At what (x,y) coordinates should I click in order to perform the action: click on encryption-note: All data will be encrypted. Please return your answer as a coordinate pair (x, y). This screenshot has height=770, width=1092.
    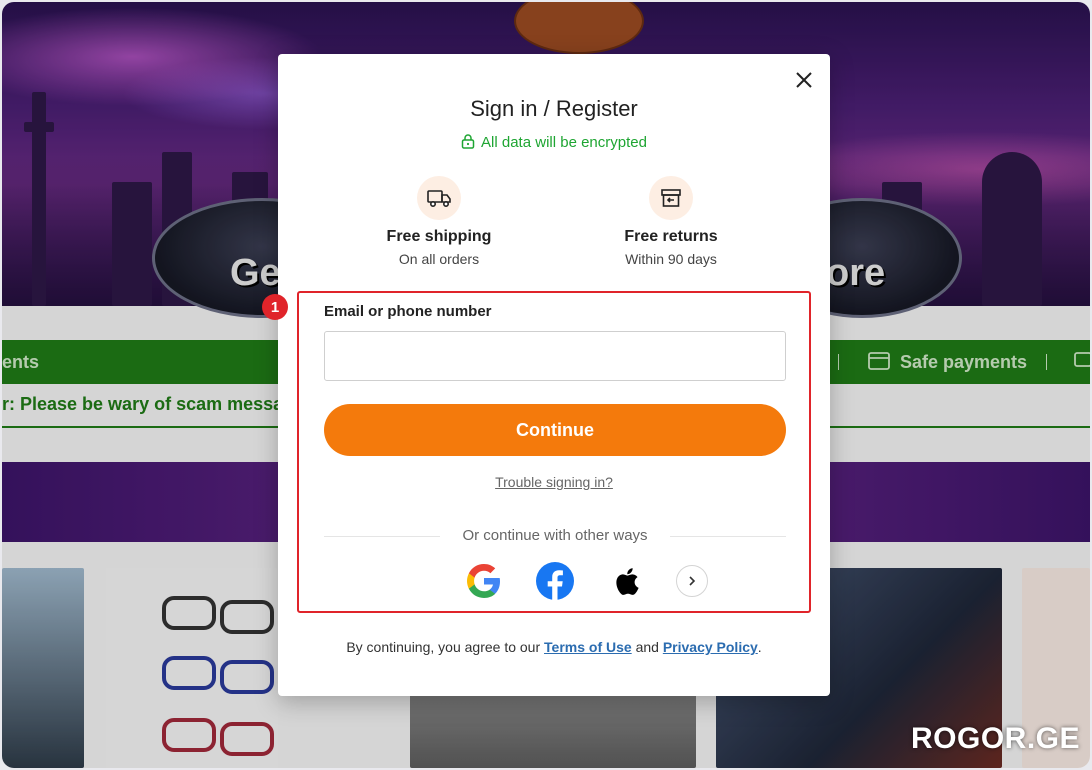
    Looking at the image, I should click on (554, 142).